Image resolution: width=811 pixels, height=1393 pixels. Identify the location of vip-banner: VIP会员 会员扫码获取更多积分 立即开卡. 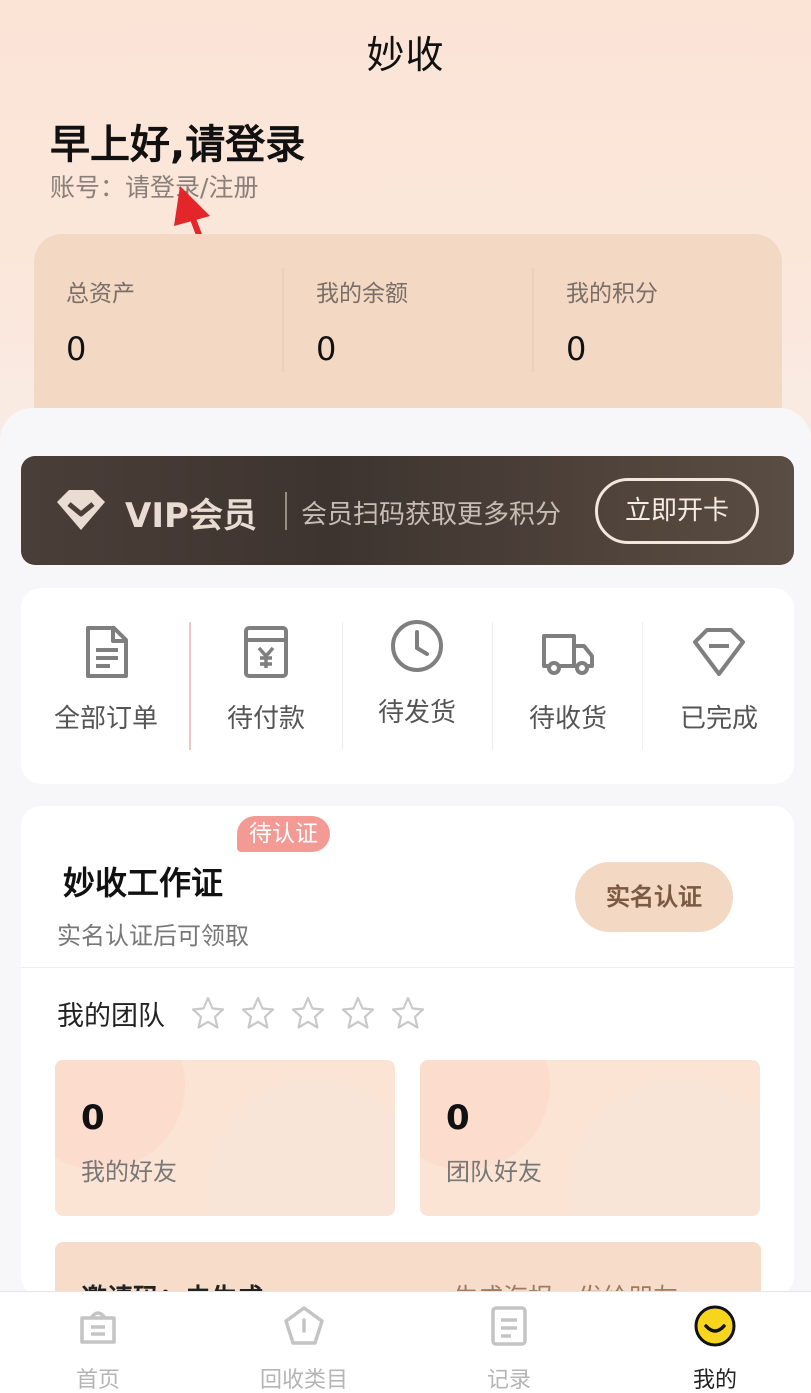
(407, 510).